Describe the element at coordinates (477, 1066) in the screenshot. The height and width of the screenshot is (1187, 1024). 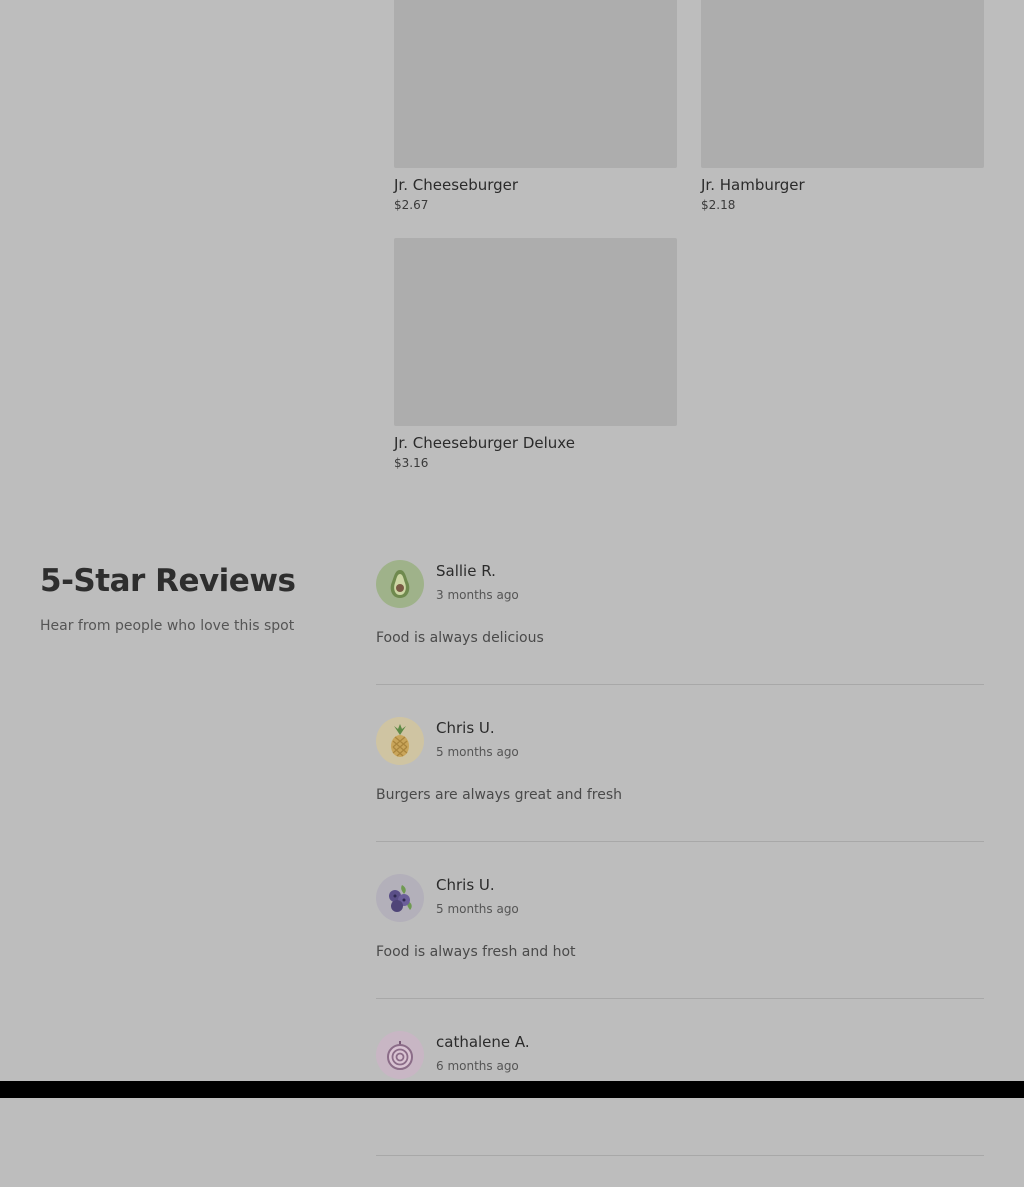
I see `review-date: 6 months ago` at that location.